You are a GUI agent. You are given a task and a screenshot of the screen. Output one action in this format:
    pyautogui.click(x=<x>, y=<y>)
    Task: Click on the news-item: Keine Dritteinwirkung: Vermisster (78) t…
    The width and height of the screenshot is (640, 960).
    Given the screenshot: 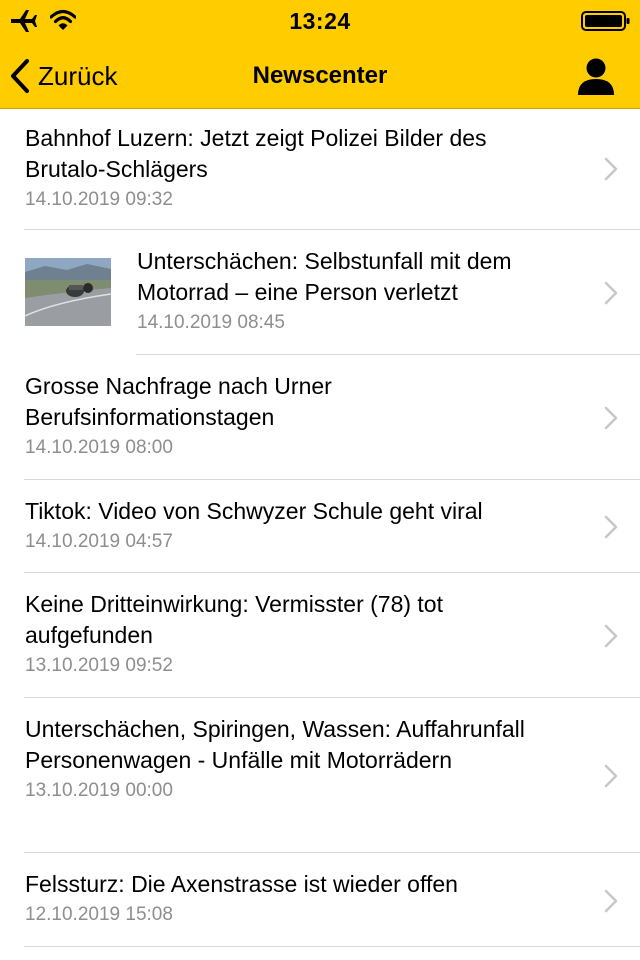 What is the action you would take?
    pyautogui.click(x=320, y=635)
    